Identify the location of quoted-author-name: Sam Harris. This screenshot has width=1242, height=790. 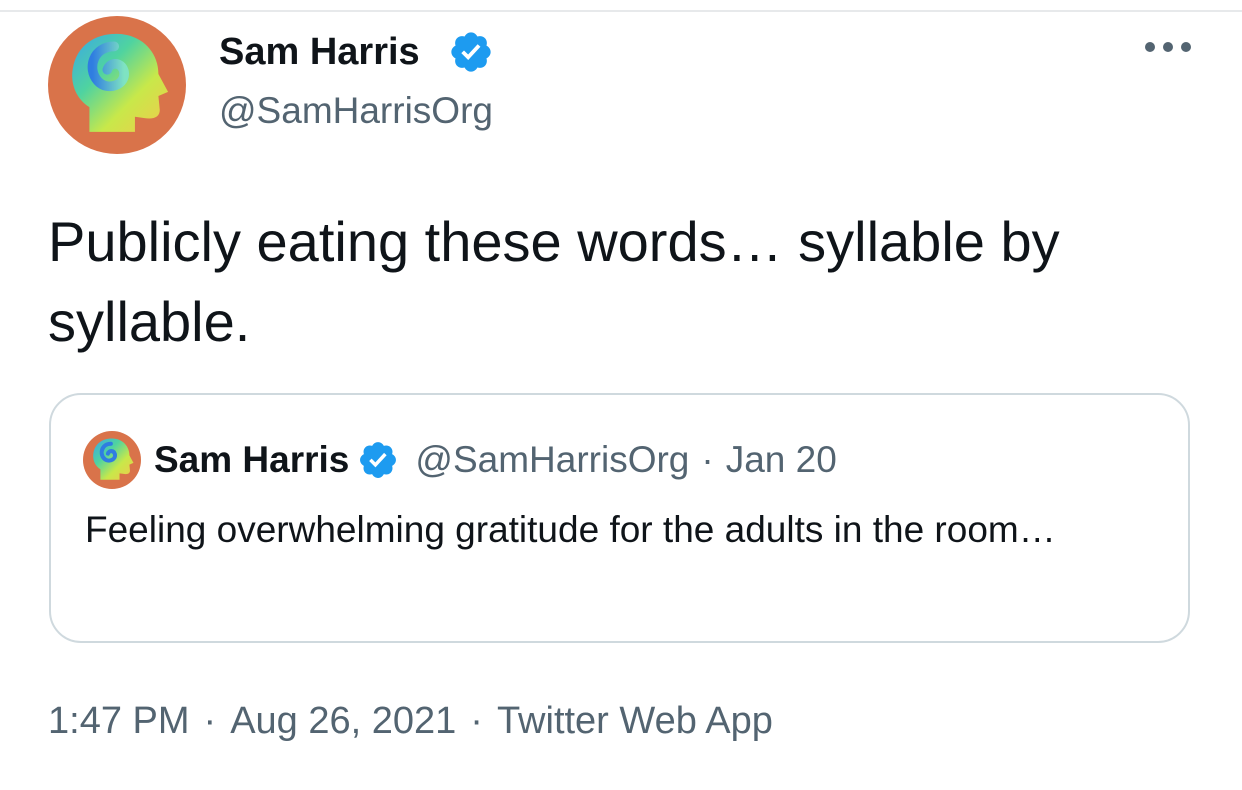
(252, 459).